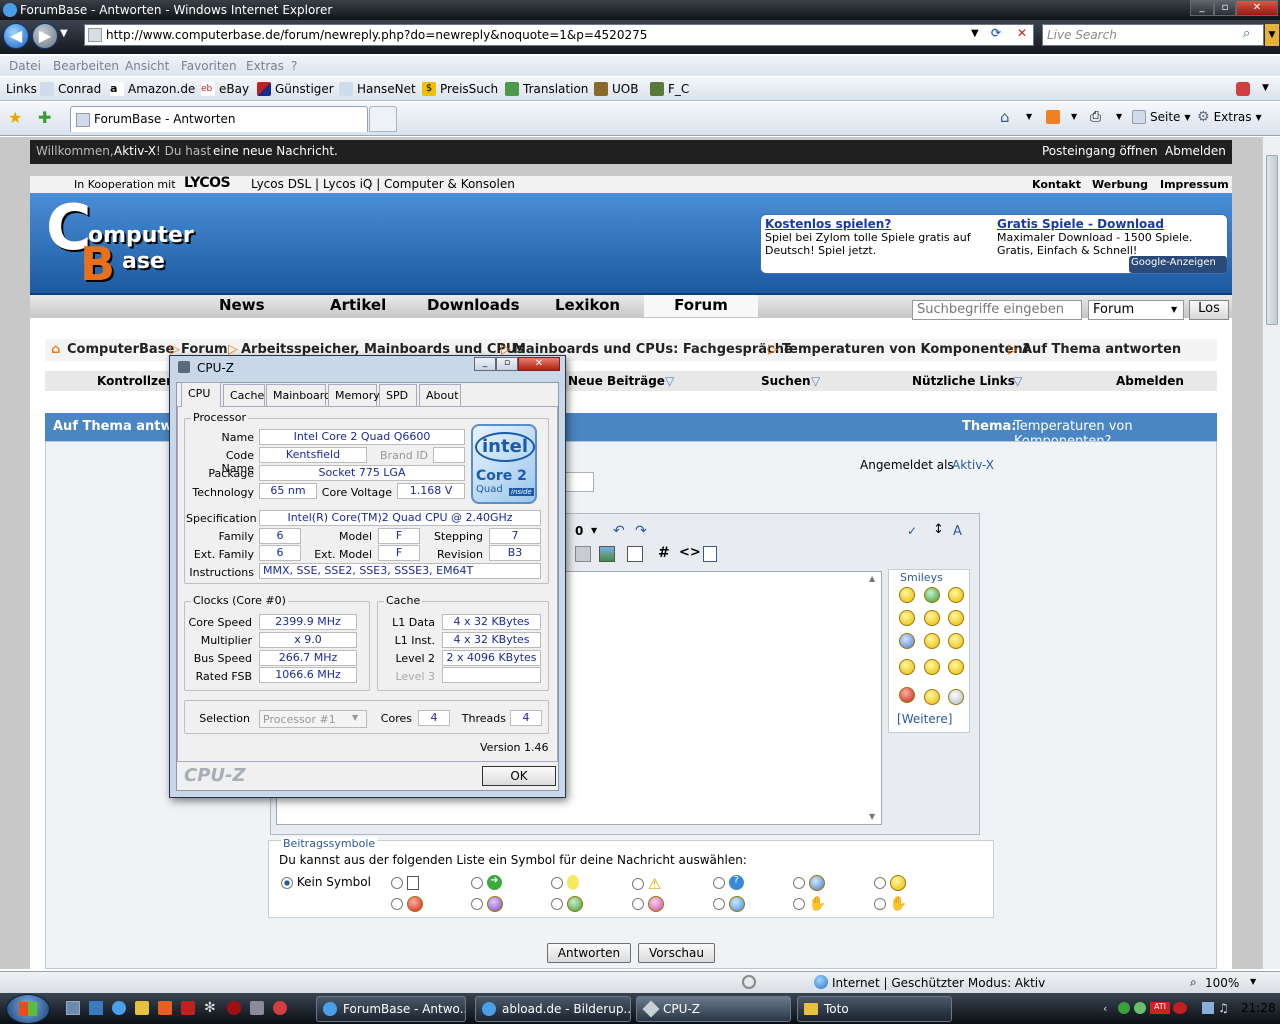 This screenshot has height=1024, width=1280. What do you see at coordinates (1258, 1008) in the screenshot?
I see `clock: 21:28` at bounding box center [1258, 1008].